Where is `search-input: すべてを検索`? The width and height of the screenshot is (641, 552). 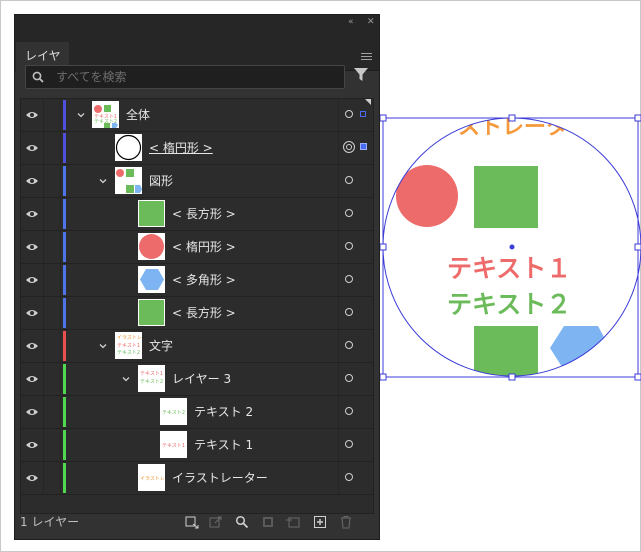
search-input: すべてを検索 is located at coordinates (185, 77).